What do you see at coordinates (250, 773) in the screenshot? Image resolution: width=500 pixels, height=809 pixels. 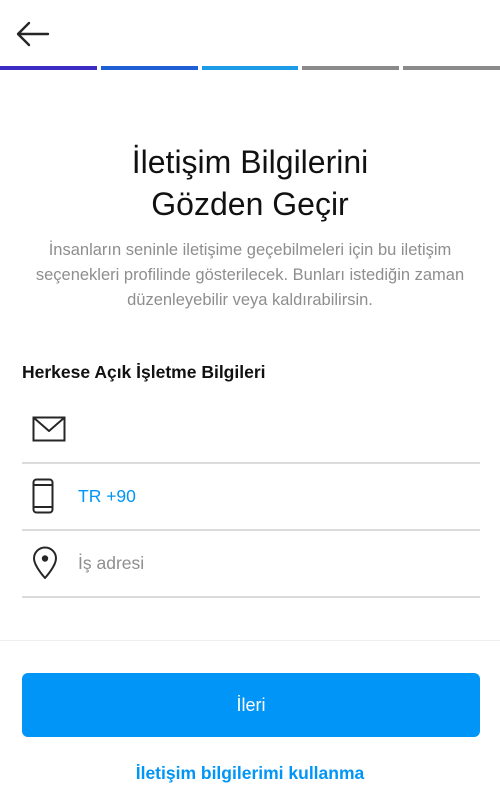 I see `skip-contact-info-link: İletişim bilgilerimi kullanma` at bounding box center [250, 773].